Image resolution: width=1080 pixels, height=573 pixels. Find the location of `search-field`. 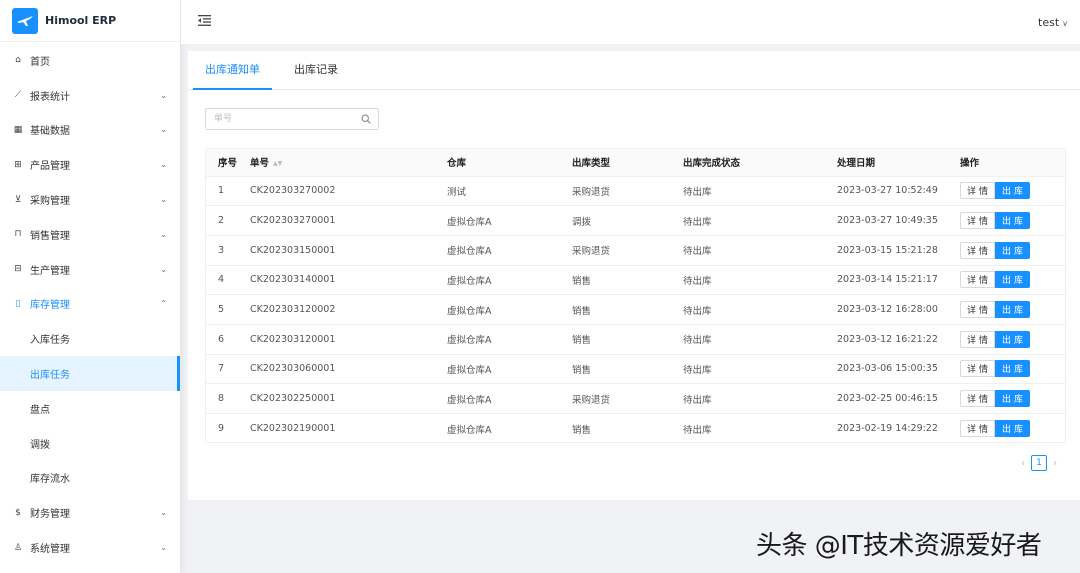

search-field is located at coordinates (292, 119).